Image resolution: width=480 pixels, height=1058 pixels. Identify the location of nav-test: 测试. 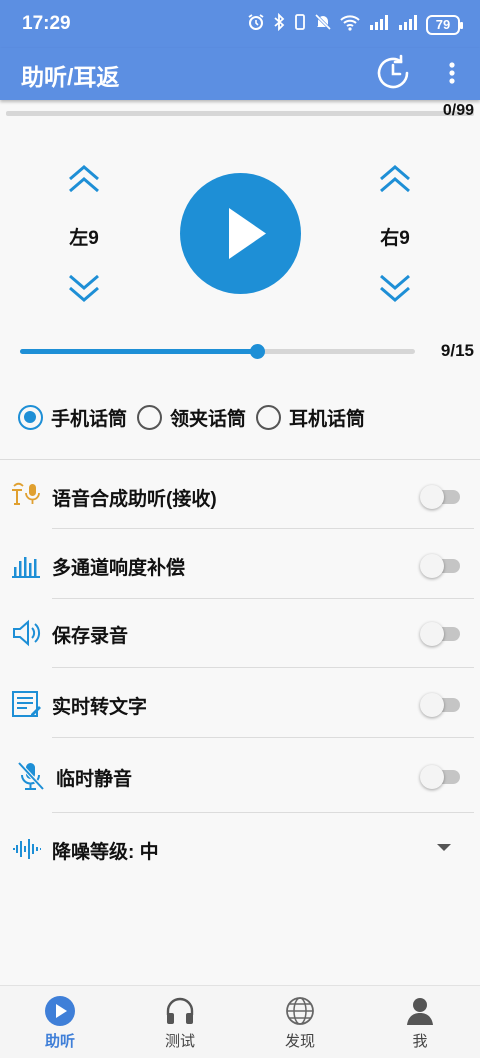
(180, 1022).